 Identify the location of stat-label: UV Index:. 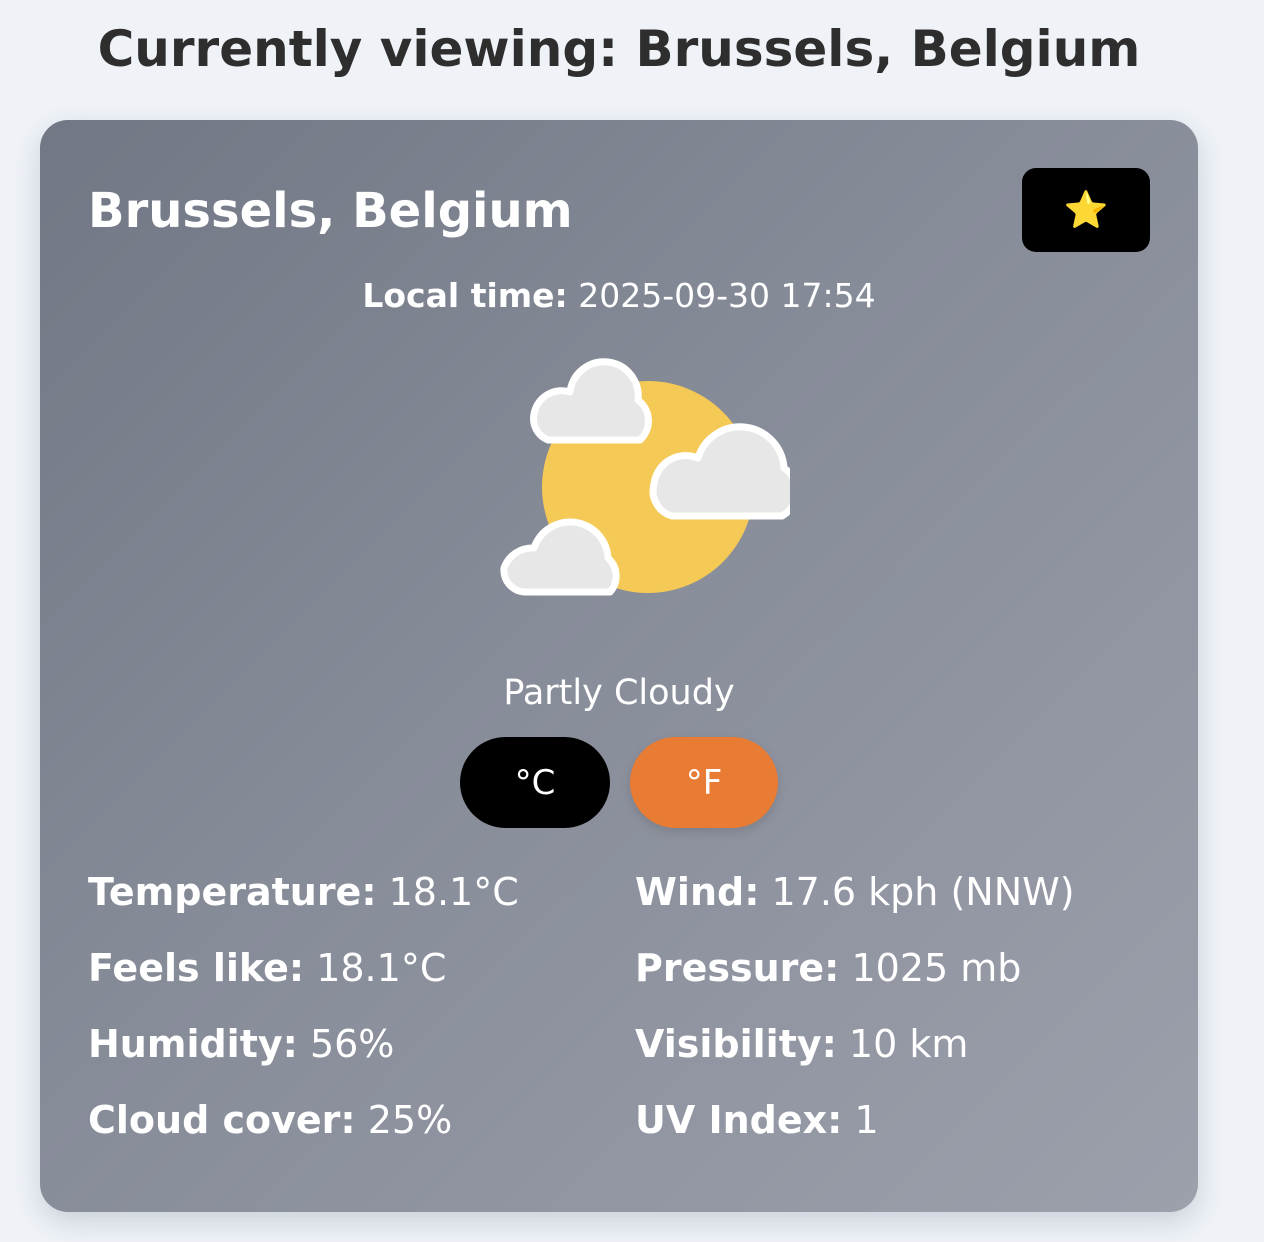
(739, 1120).